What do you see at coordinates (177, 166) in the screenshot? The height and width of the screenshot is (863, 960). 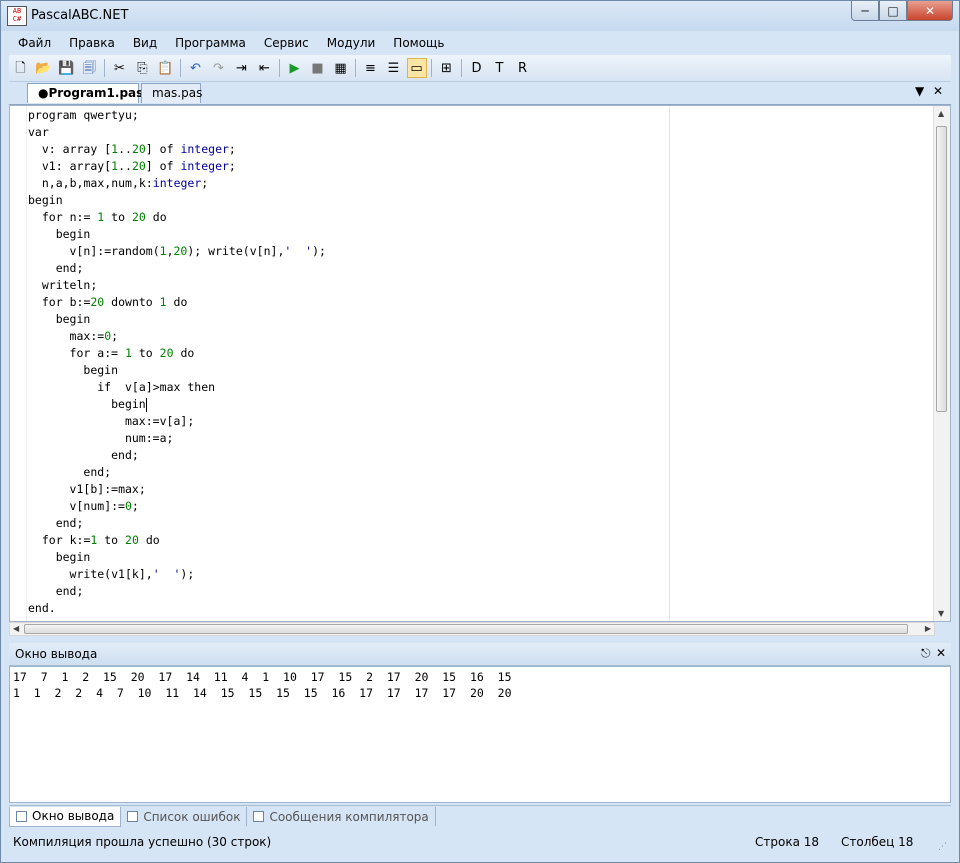 I see `code-line: v1: array[1..20] of integer;` at bounding box center [177, 166].